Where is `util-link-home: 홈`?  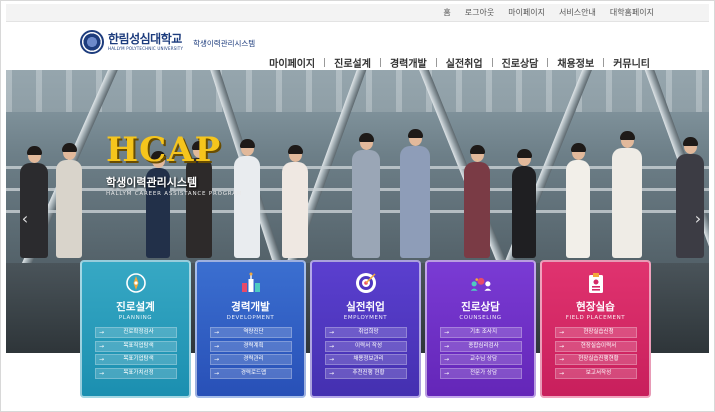 util-link-home: 홈 is located at coordinates (446, 12).